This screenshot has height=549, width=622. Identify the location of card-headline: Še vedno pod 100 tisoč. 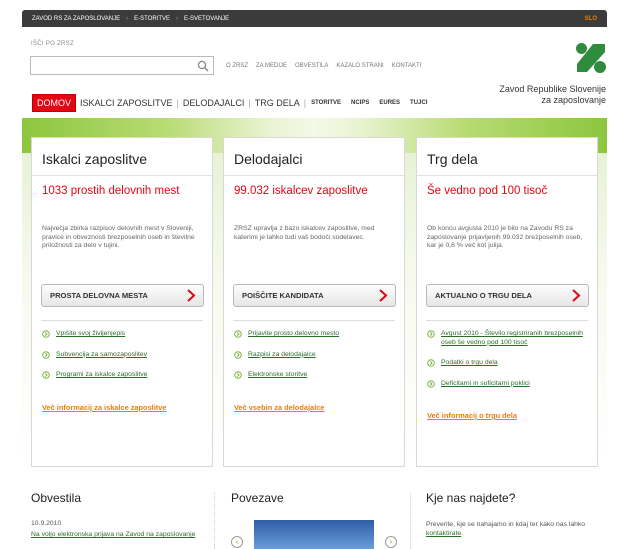
(487, 191).